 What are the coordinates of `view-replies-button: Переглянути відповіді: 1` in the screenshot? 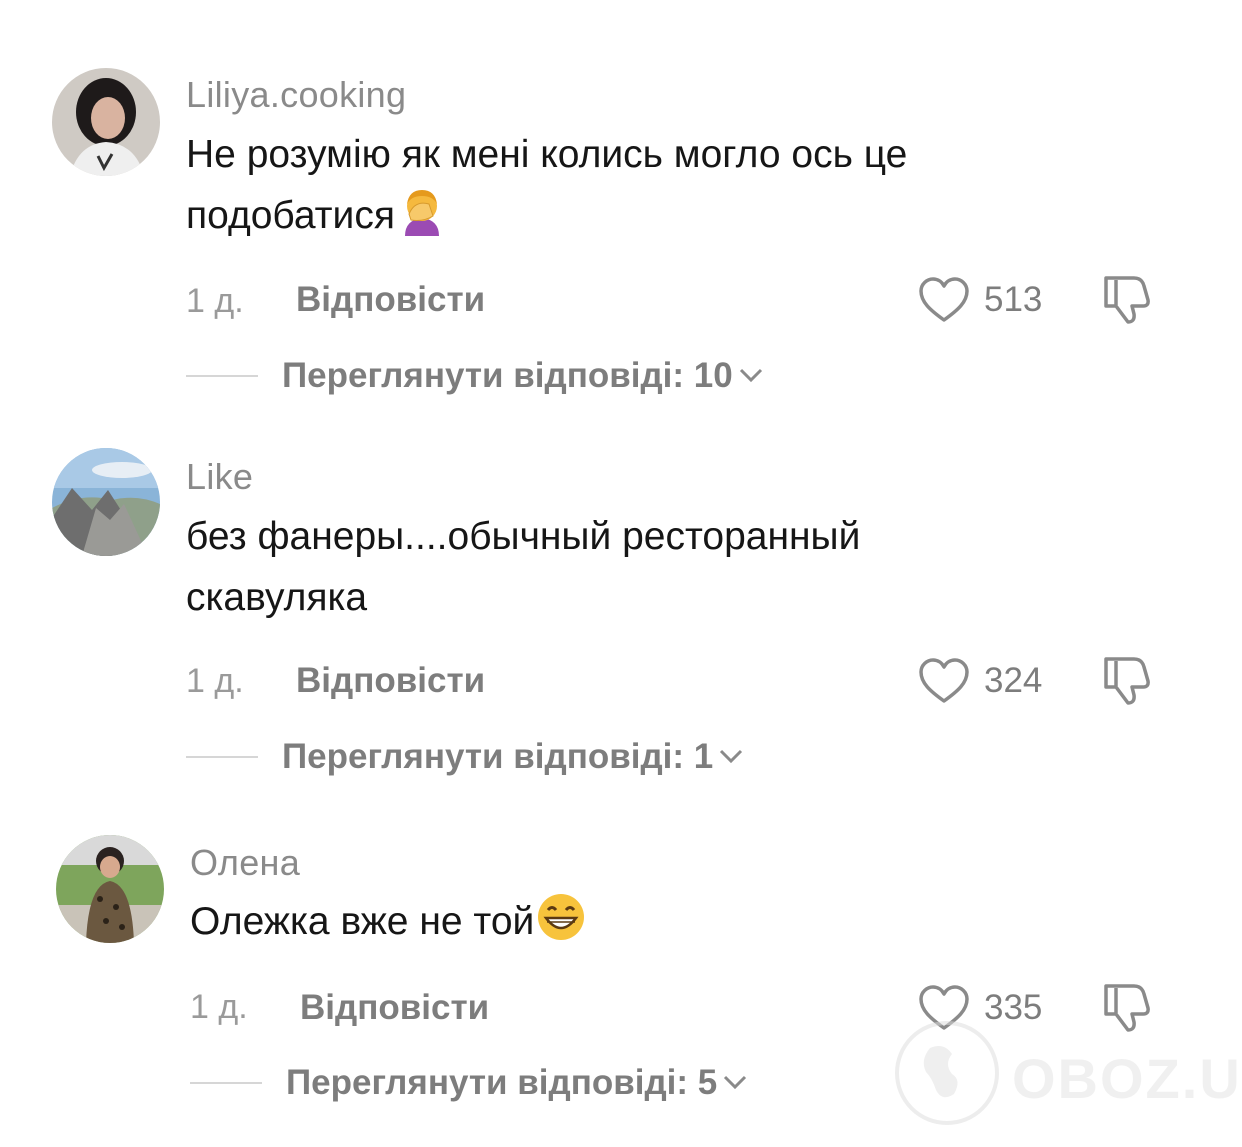 It's located at (513, 757).